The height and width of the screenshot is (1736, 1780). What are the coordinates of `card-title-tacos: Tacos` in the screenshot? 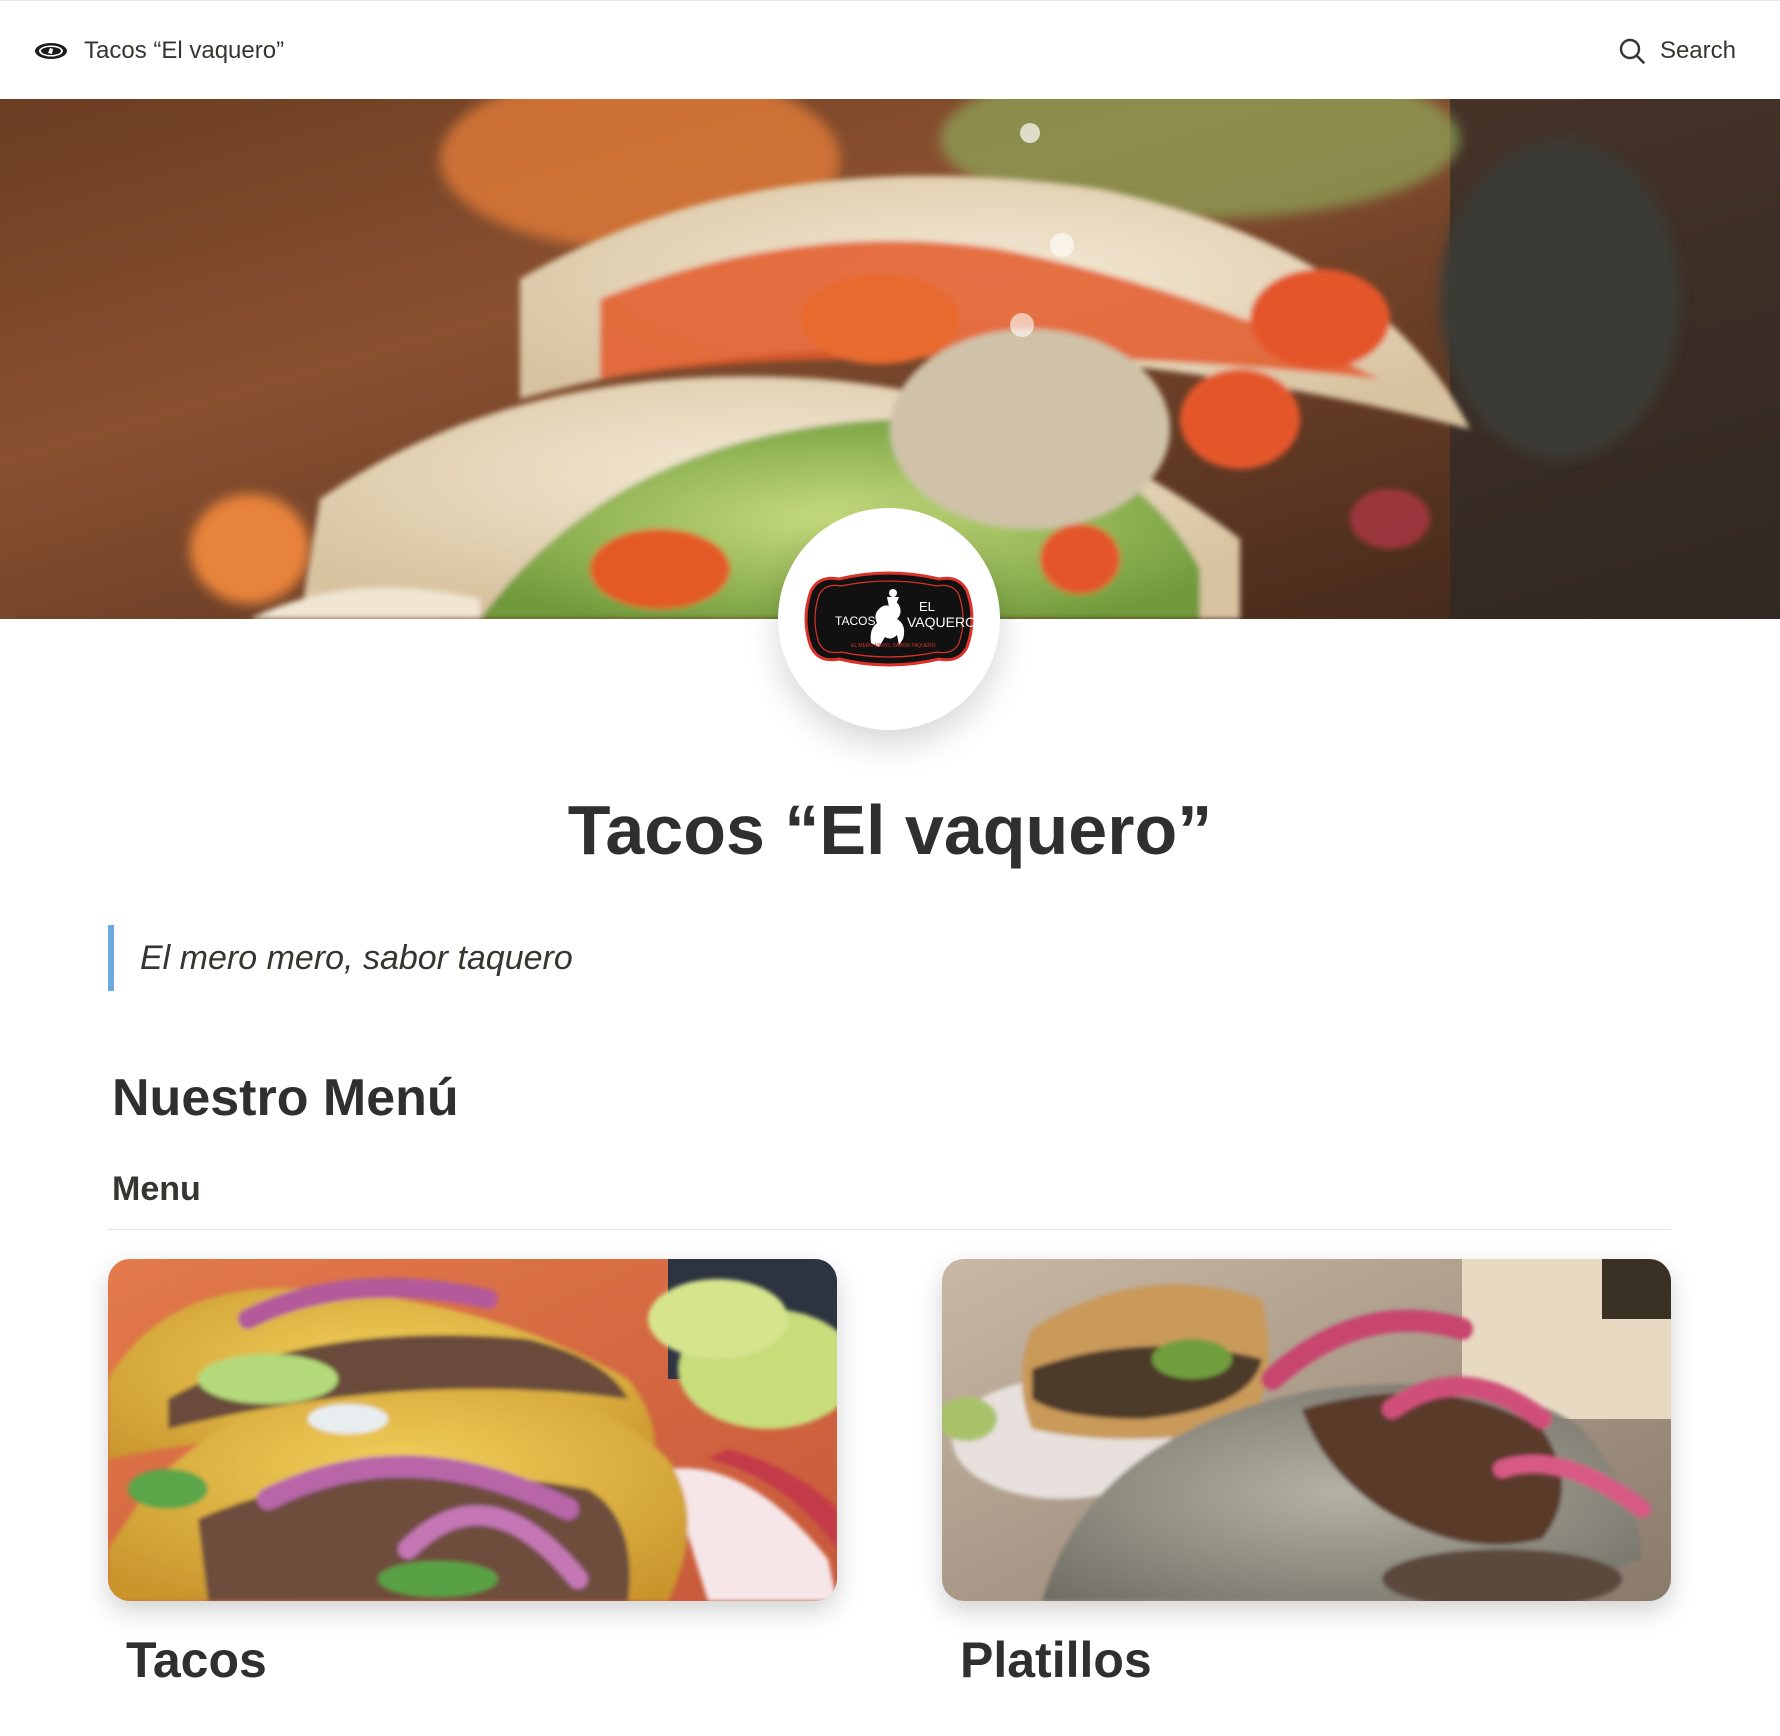 It's located at (472, 1660).